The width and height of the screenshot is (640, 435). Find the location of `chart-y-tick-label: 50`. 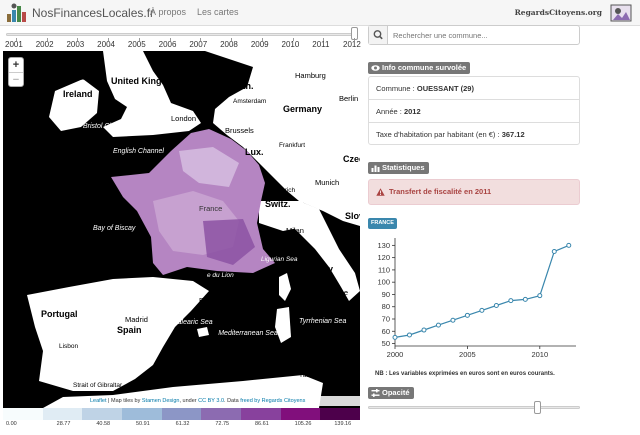

chart-y-tick-label: 50 is located at coordinates (386, 343).